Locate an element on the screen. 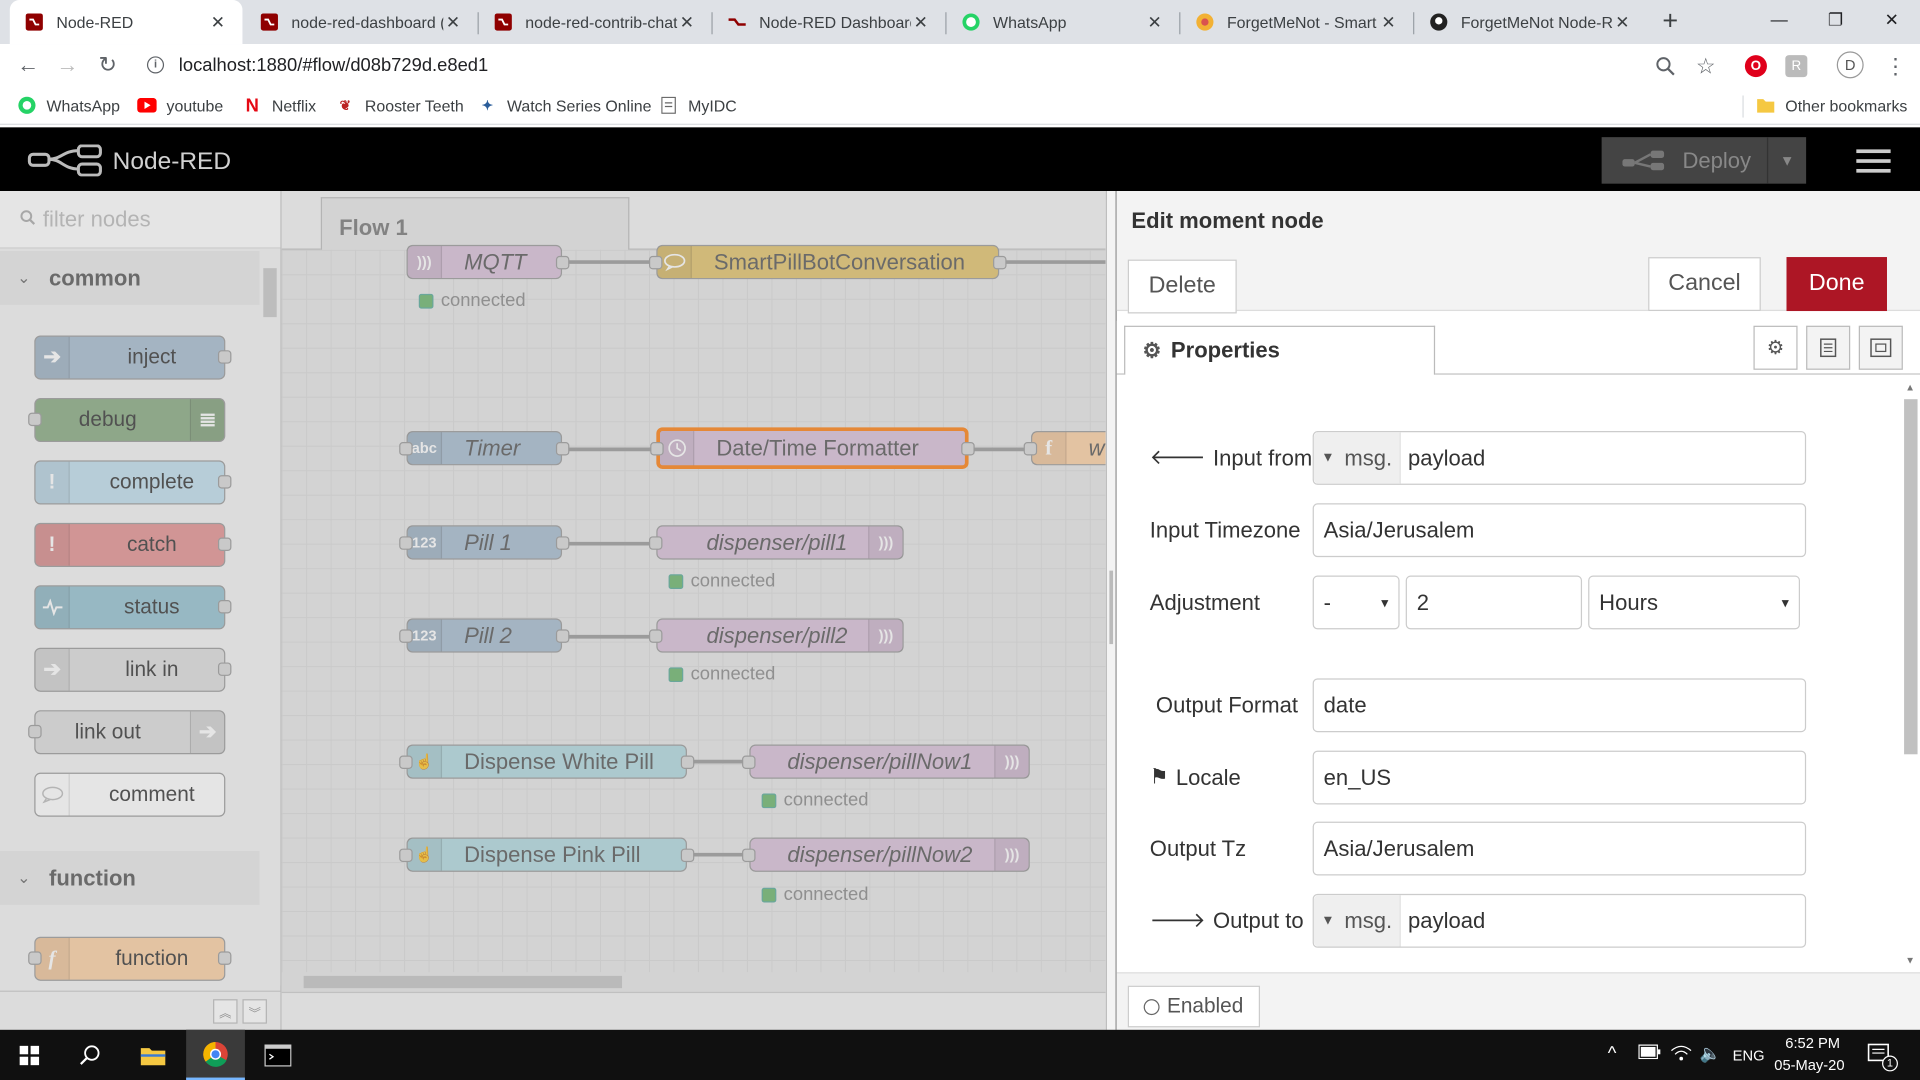 Image resolution: width=1920 pixels, height=1080 pixels. delete-button: Delete is located at coordinates (1182, 286).